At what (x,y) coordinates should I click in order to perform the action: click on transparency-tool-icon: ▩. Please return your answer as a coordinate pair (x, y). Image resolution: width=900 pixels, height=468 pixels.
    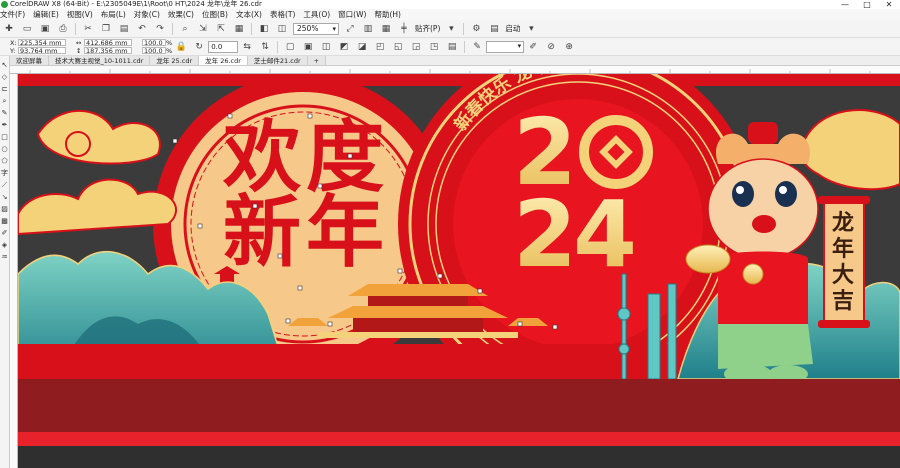
    Looking at the image, I should click on (4, 221).